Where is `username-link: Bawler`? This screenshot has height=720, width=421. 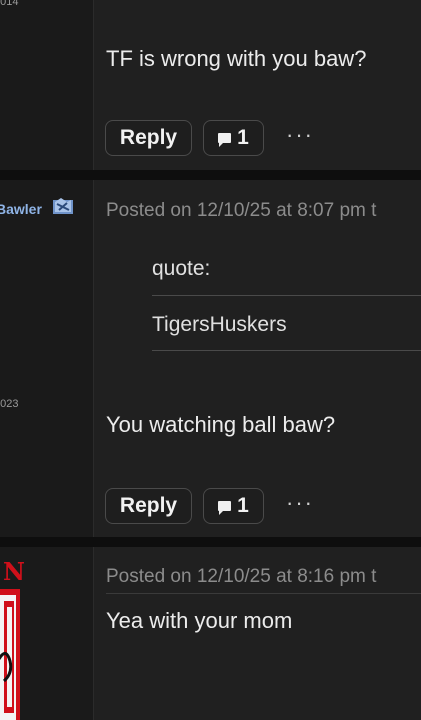
username-link: Bawler is located at coordinates (21, 209).